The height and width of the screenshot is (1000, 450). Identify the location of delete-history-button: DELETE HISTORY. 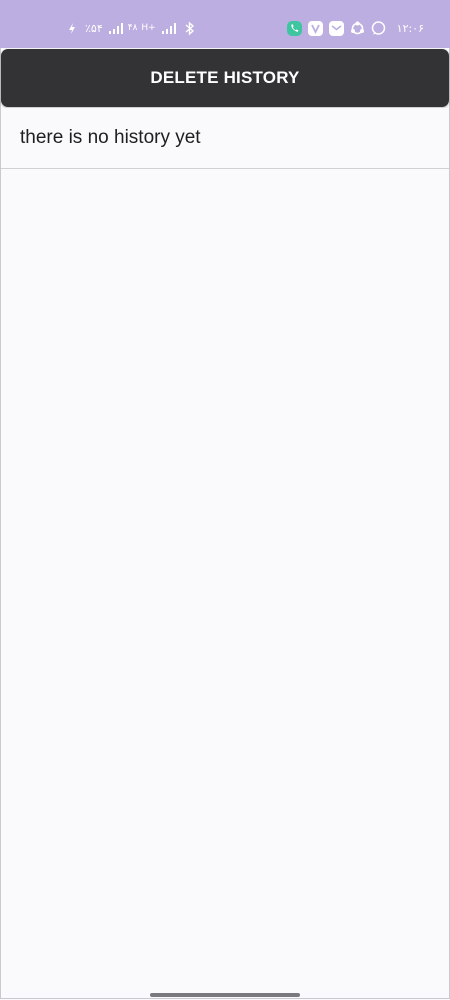
(225, 78).